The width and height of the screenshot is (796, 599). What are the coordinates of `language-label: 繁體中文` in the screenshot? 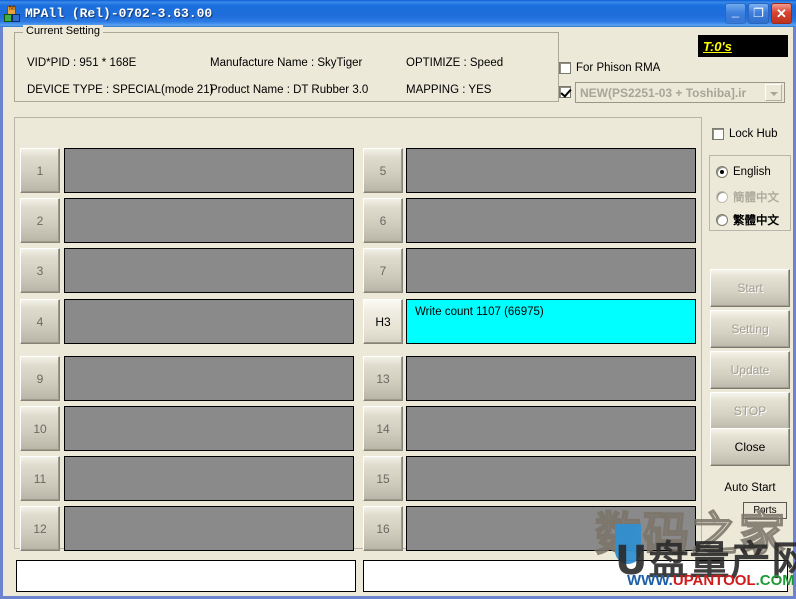 It's located at (756, 220).